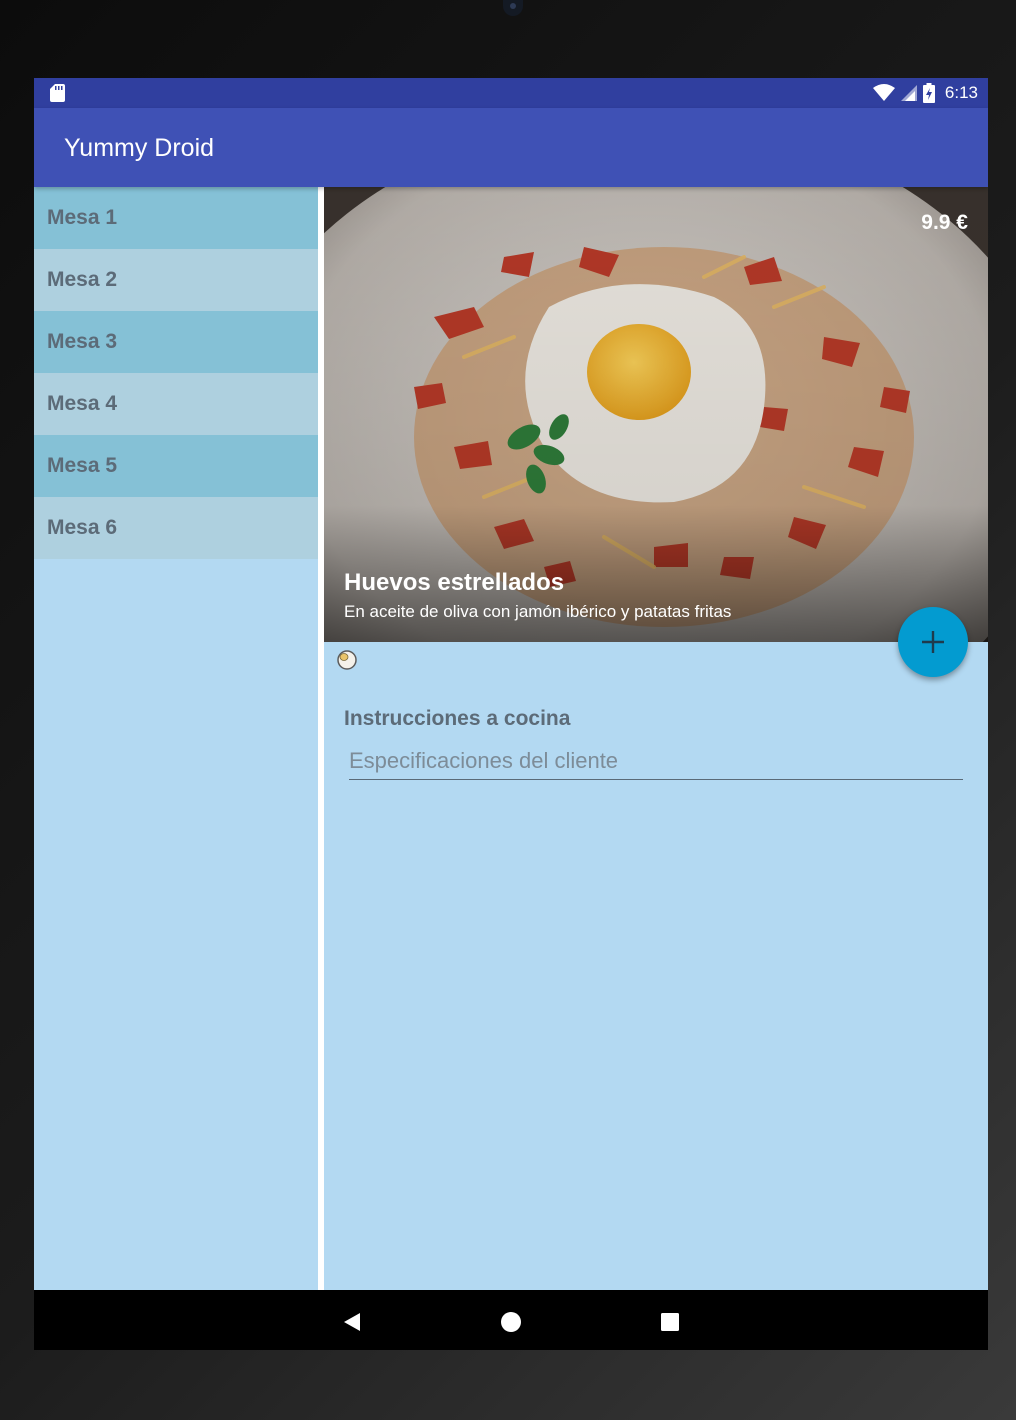 The width and height of the screenshot is (1016, 1420). I want to click on back-icon, so click(352, 1322).